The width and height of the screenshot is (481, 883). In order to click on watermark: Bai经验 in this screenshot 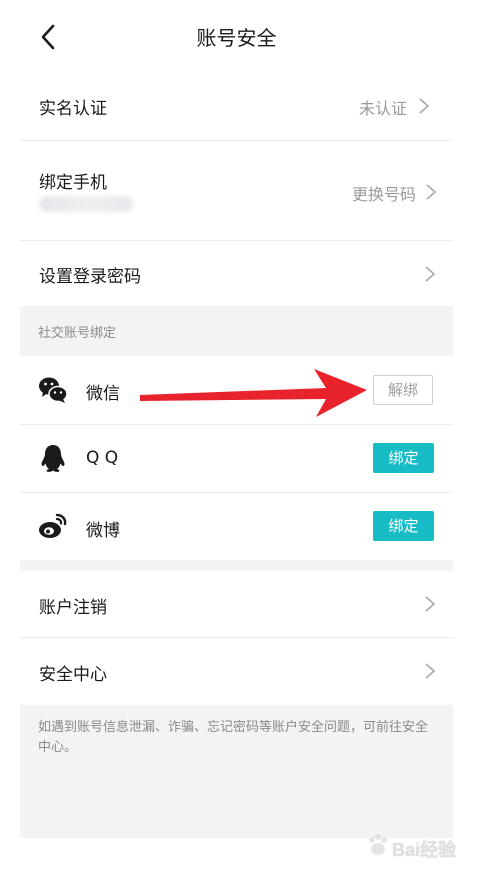, I will do `click(414, 848)`.